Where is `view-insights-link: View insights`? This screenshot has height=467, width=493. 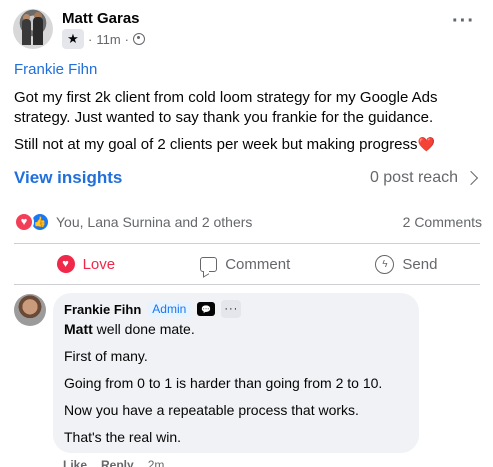 view-insights-link: View insights is located at coordinates (68, 178).